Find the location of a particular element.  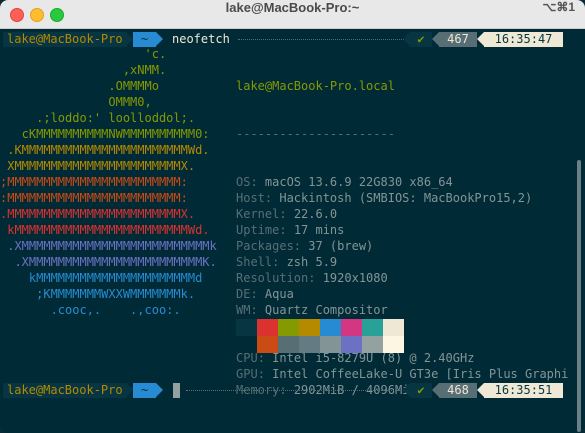

info-key: Host is located at coordinates (250, 198).